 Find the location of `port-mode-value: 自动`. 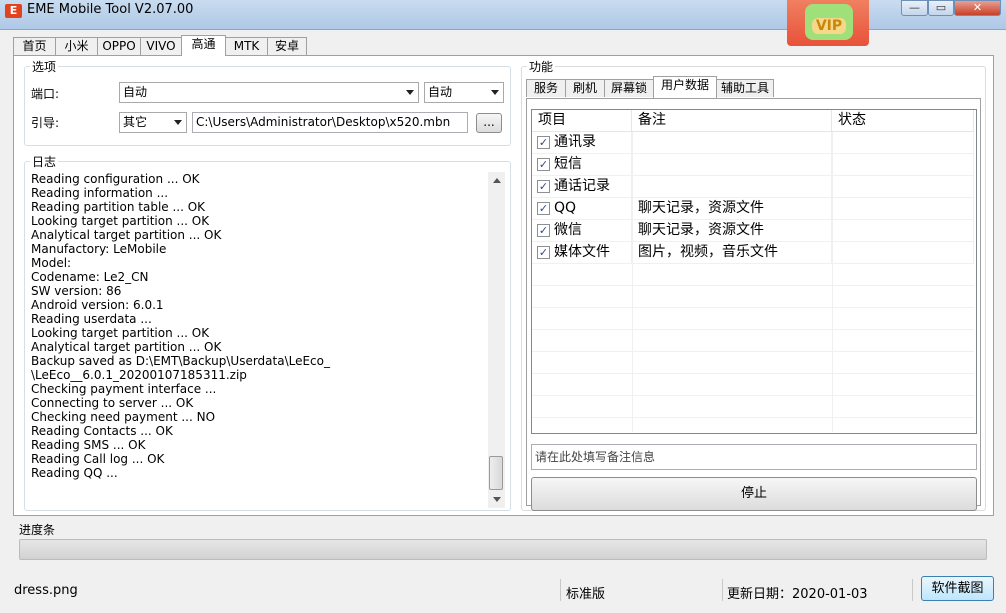

port-mode-value: 自动 is located at coordinates (440, 92).